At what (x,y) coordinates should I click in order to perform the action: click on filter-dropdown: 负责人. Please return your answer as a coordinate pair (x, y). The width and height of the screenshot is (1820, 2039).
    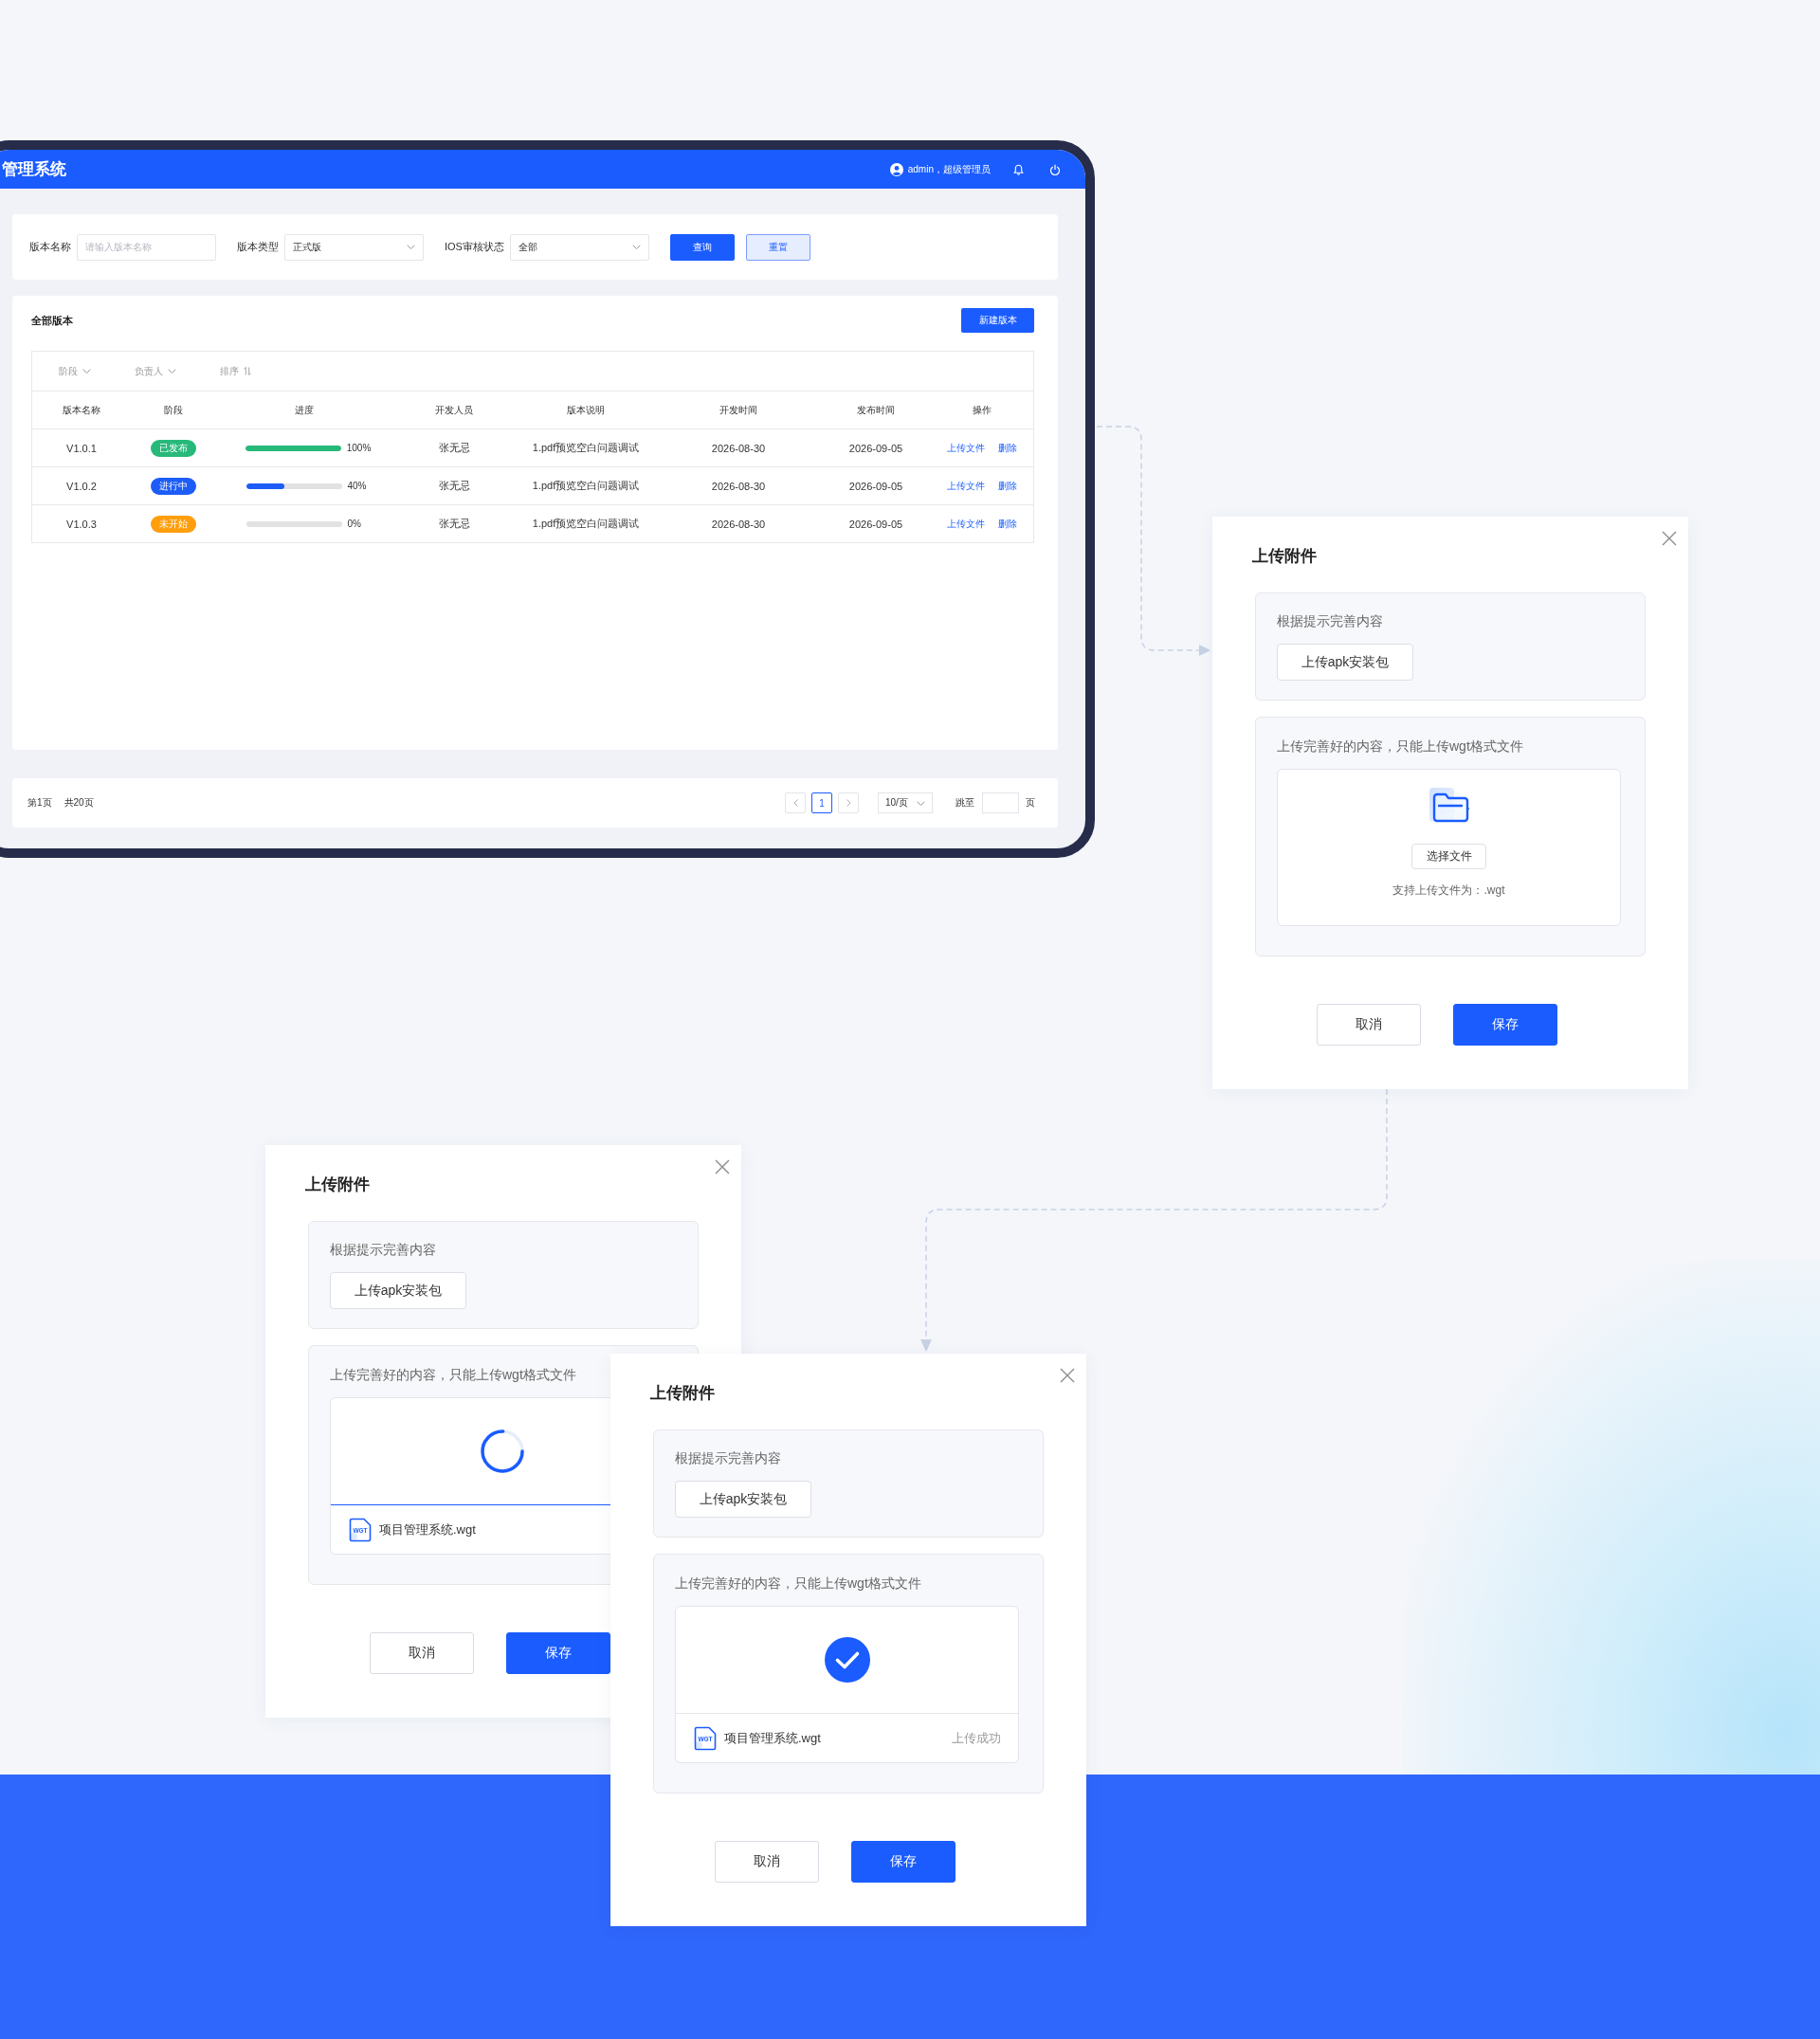
    Looking at the image, I should click on (155, 371).